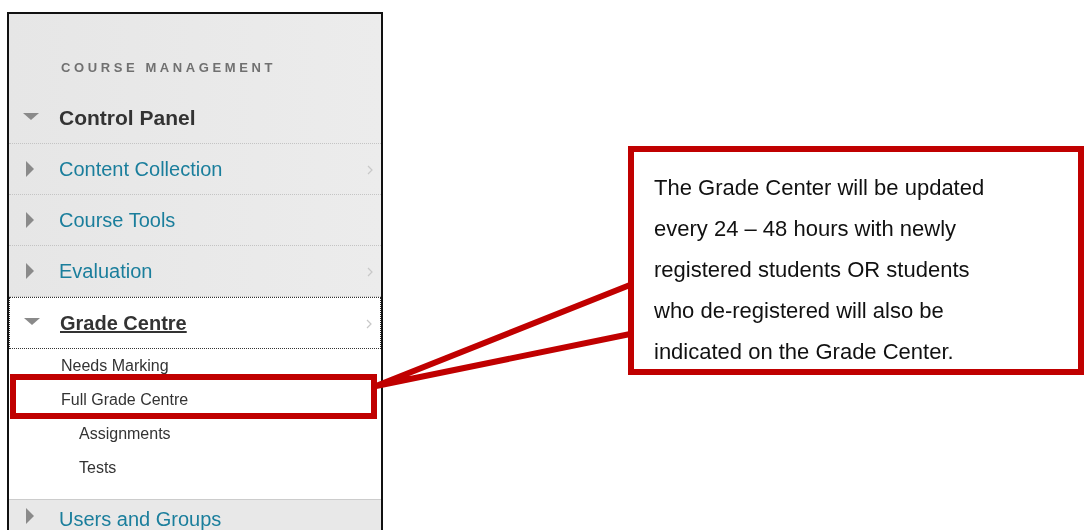 The image size is (1084, 530). I want to click on callout-text: The Grade Center will be updated every 24 – 48 hours with newly registered students OR students who de-registered will also be indicated on the Grade Center., so click(820, 270).